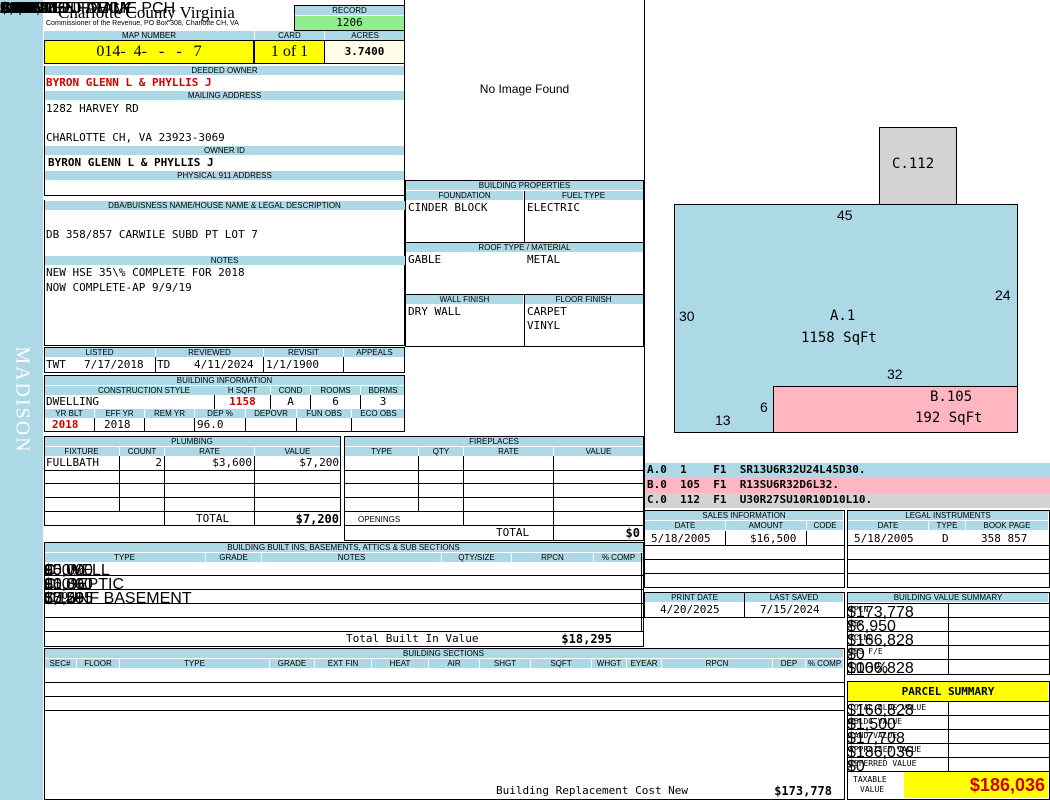  What do you see at coordinates (131, 162) in the screenshot?
I see `owner-id: BYRON GLENN L & PHYLLIS J` at bounding box center [131, 162].